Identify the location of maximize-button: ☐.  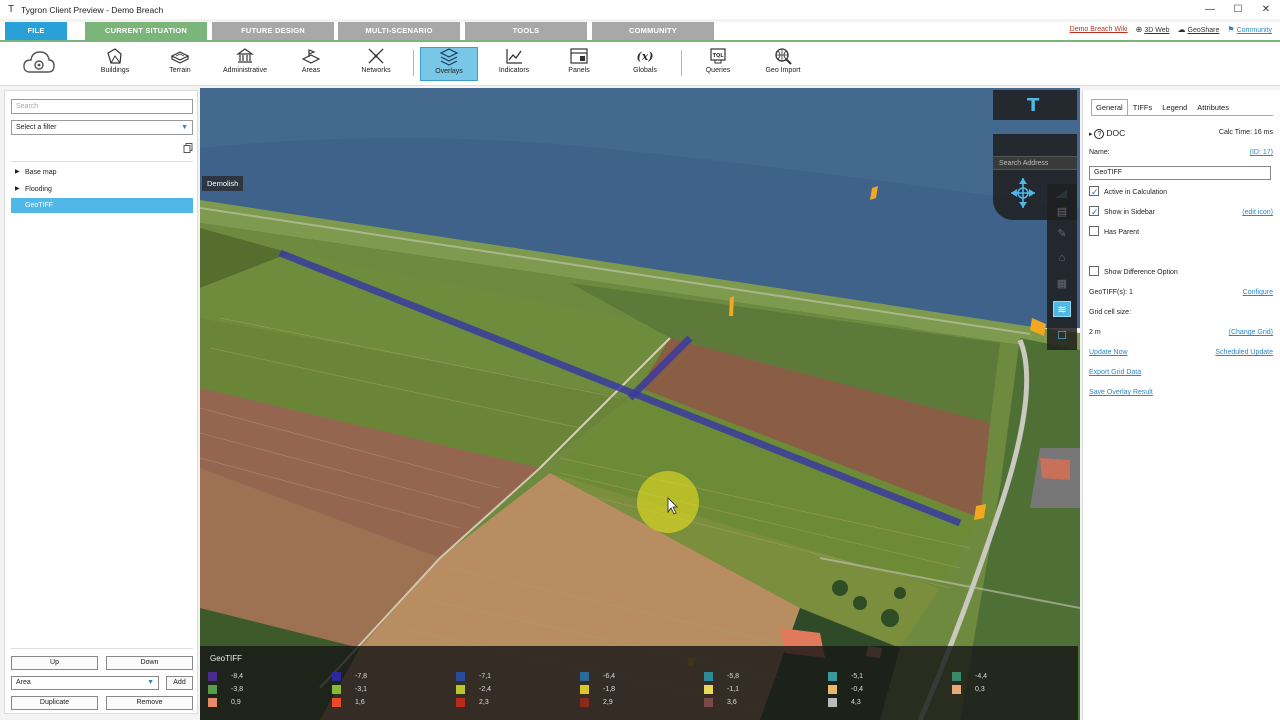
(1238, 9).